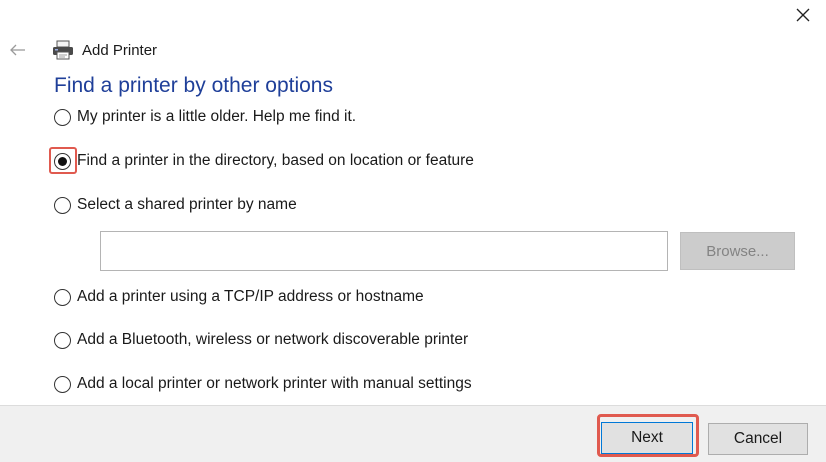 The width and height of the screenshot is (826, 462). I want to click on cancel-button: Cancel, so click(758, 439).